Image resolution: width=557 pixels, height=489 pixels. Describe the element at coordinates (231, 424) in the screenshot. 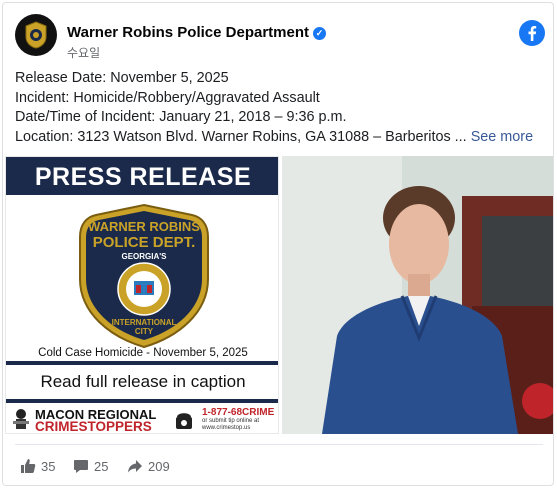

I see `crimestoppers-online: or submit tip online at www.crimestop.us` at that location.